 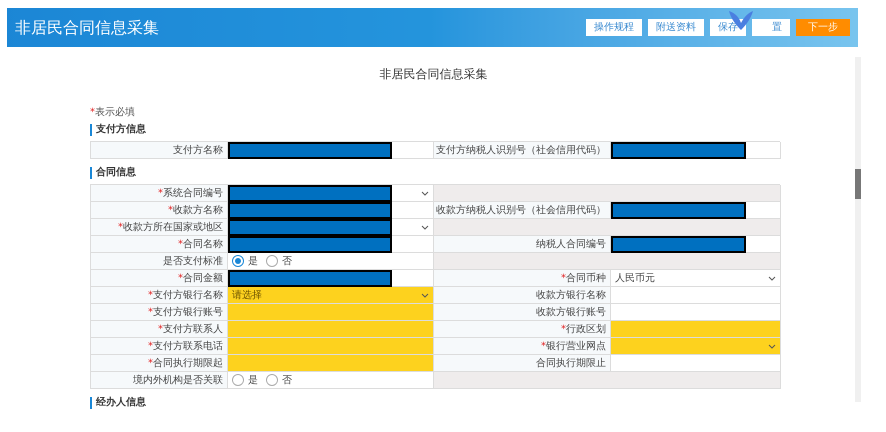 I want to click on field-label: 支付方名称, so click(x=159, y=150).